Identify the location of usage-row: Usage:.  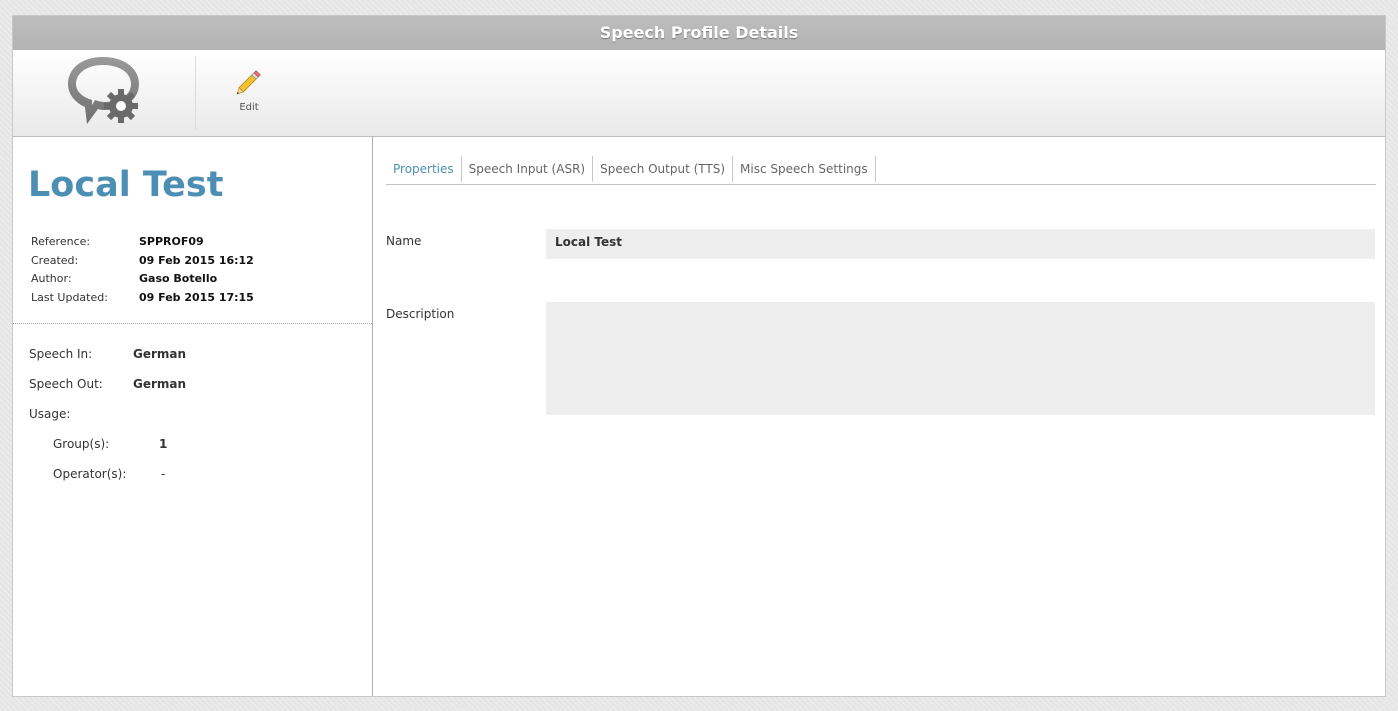
(107, 422).